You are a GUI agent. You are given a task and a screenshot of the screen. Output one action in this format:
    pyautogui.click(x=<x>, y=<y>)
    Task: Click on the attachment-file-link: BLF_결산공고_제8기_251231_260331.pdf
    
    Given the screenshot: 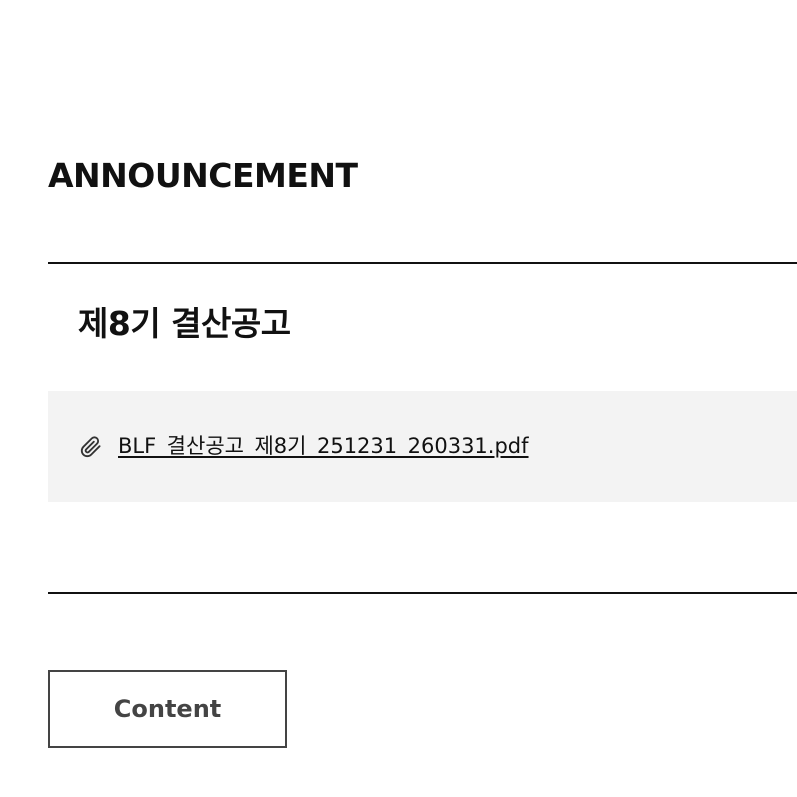 What is the action you would take?
    pyautogui.click(x=323, y=446)
    